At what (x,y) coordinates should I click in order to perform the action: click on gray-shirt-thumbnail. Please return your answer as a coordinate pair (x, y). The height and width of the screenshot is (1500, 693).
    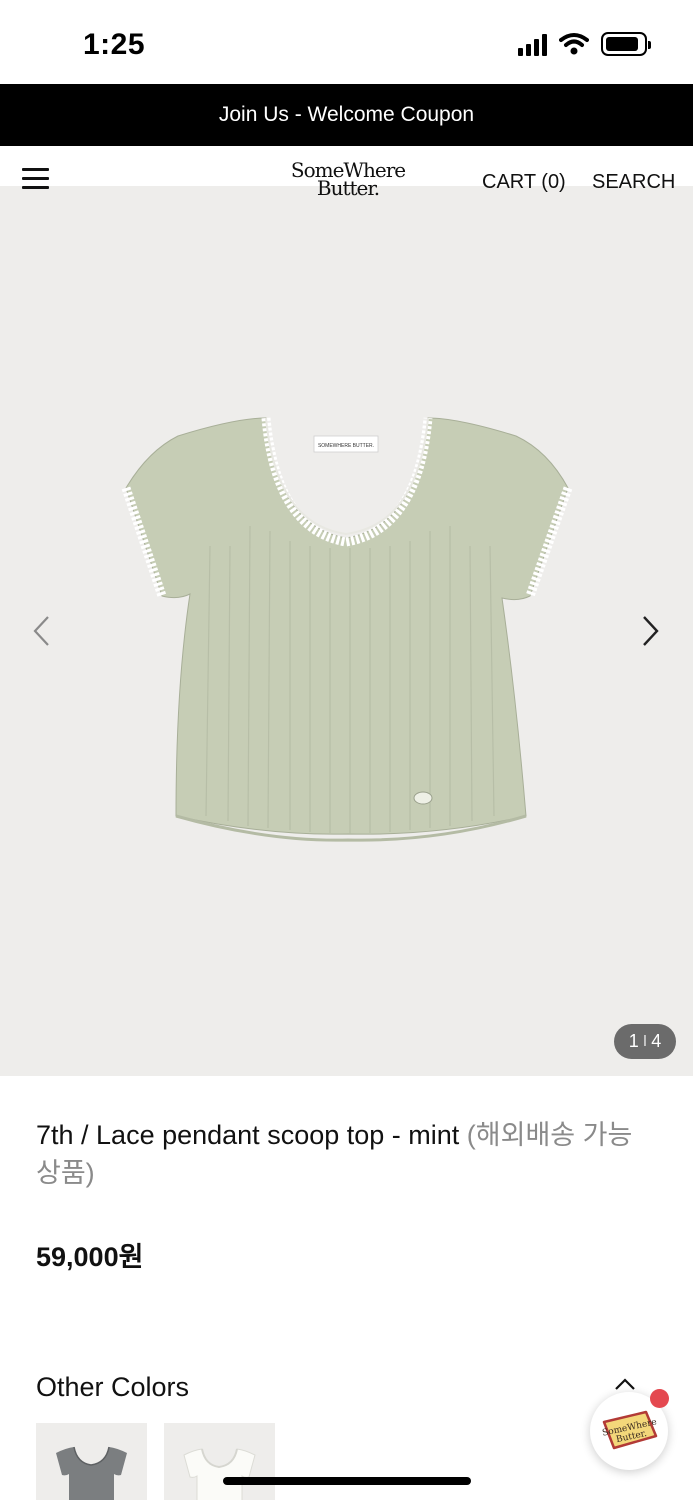
    Looking at the image, I should click on (91, 1473).